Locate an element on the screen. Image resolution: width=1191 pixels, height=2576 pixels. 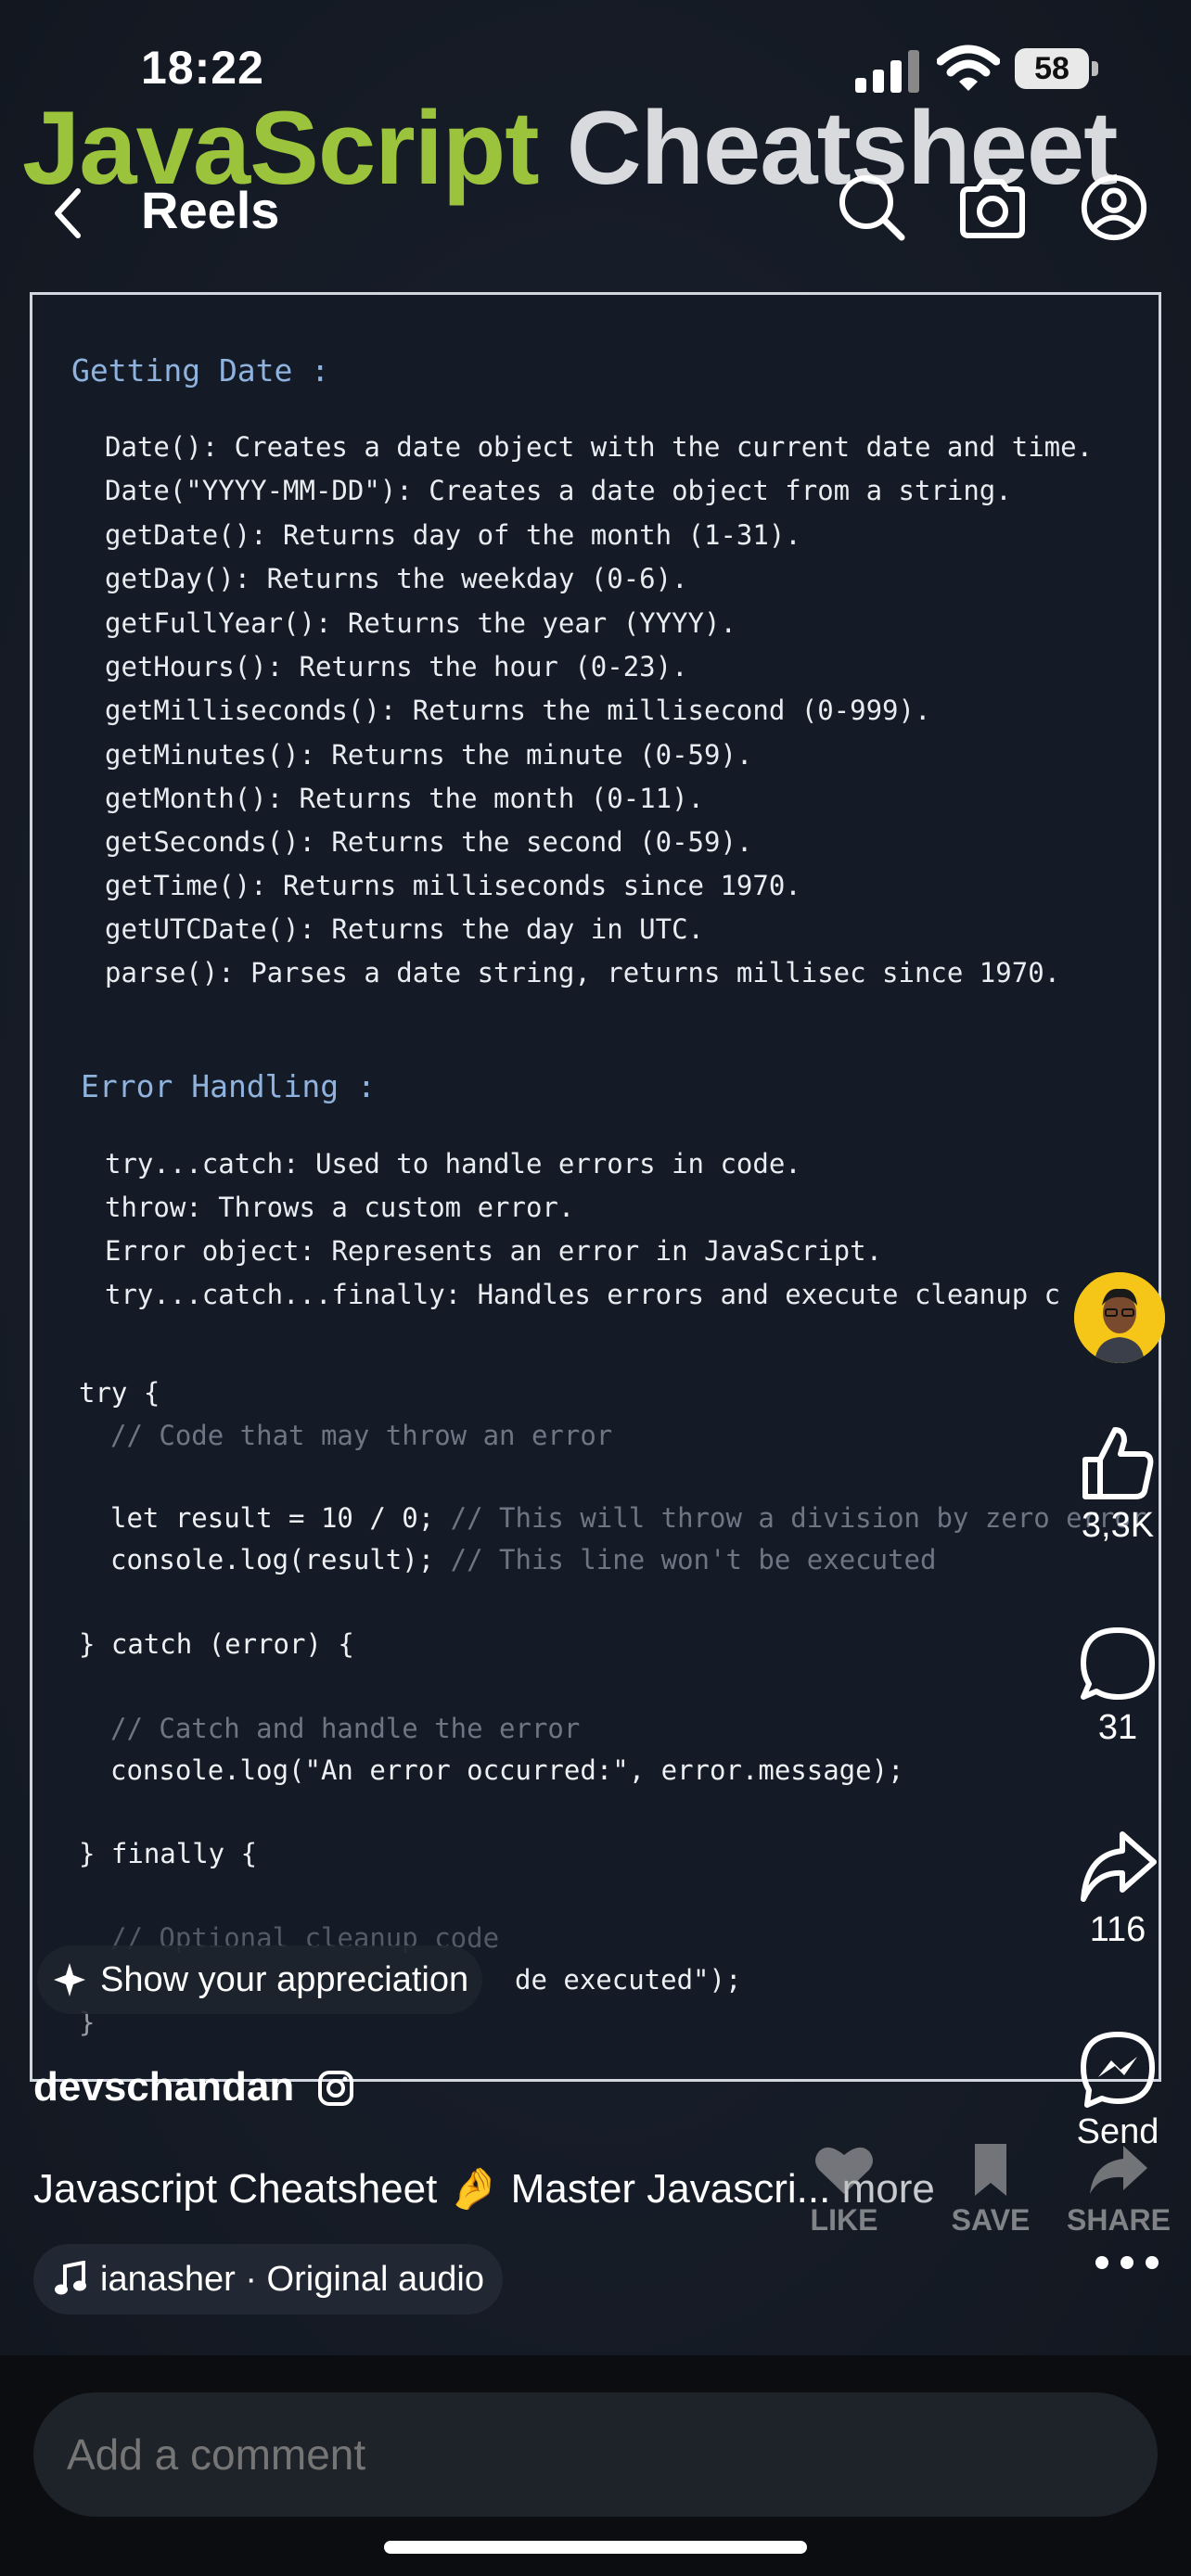
author-avatar is located at coordinates (1119, 1317).